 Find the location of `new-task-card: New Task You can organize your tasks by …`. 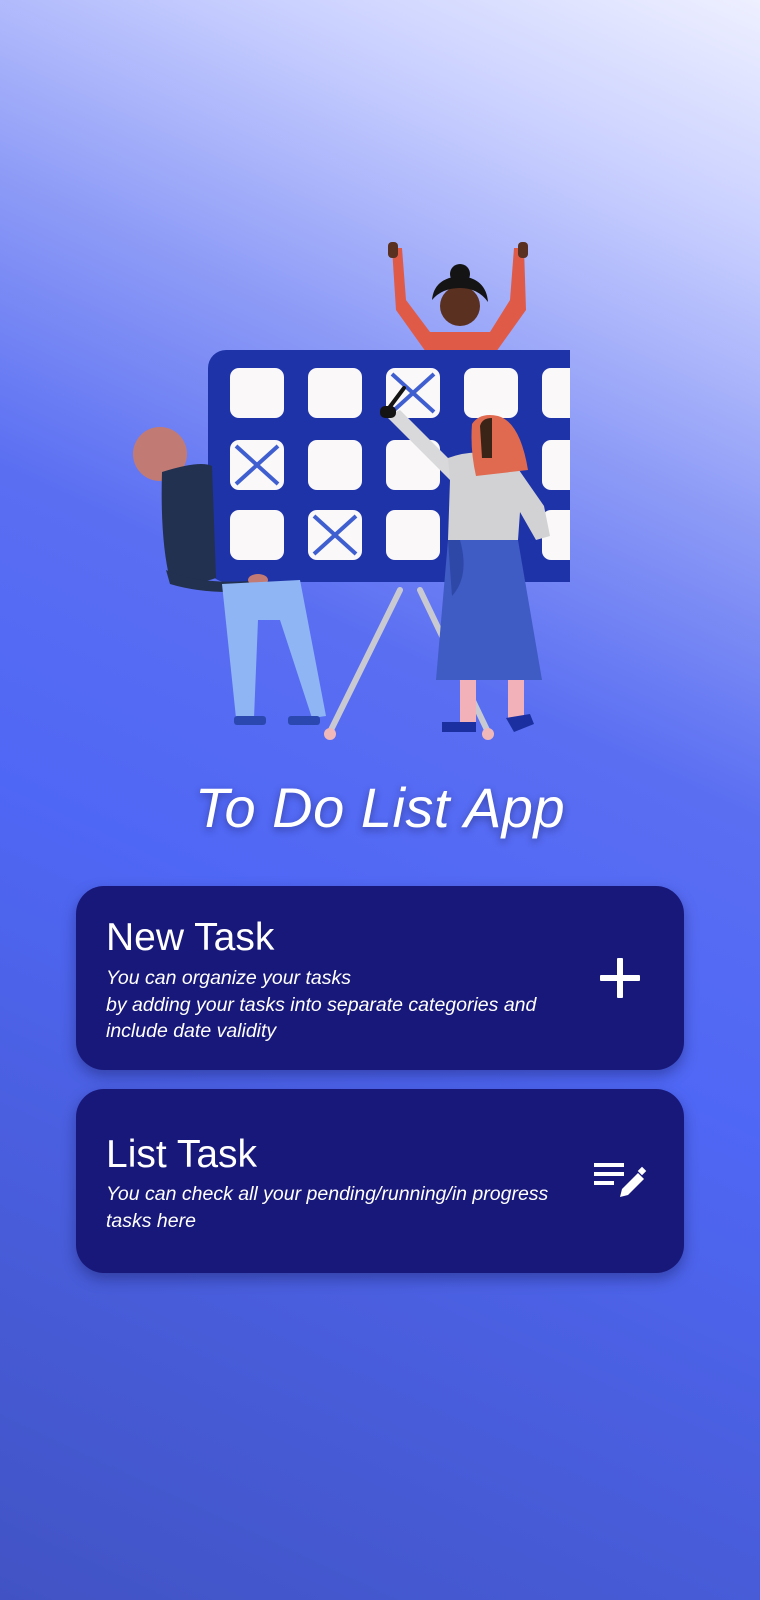

new-task-card: New Task You can organize your tasks by … is located at coordinates (380, 978).